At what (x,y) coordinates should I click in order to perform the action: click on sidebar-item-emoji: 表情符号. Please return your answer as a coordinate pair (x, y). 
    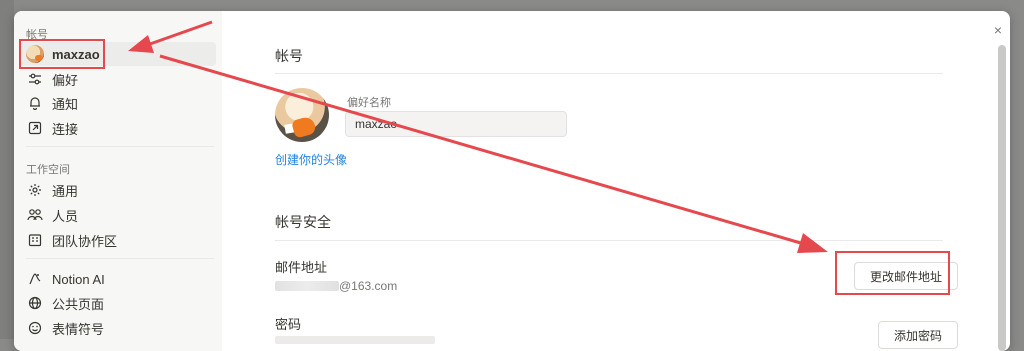
    Looking at the image, I should click on (118, 328).